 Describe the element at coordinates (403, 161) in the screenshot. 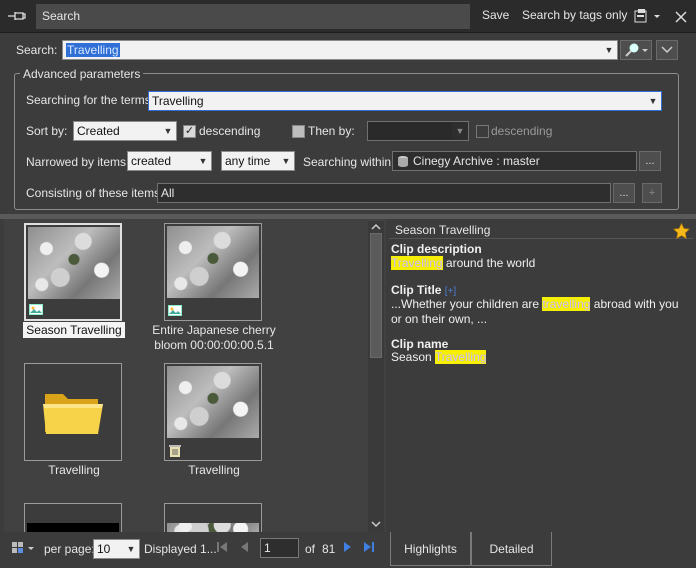

I see `database-icon` at that location.